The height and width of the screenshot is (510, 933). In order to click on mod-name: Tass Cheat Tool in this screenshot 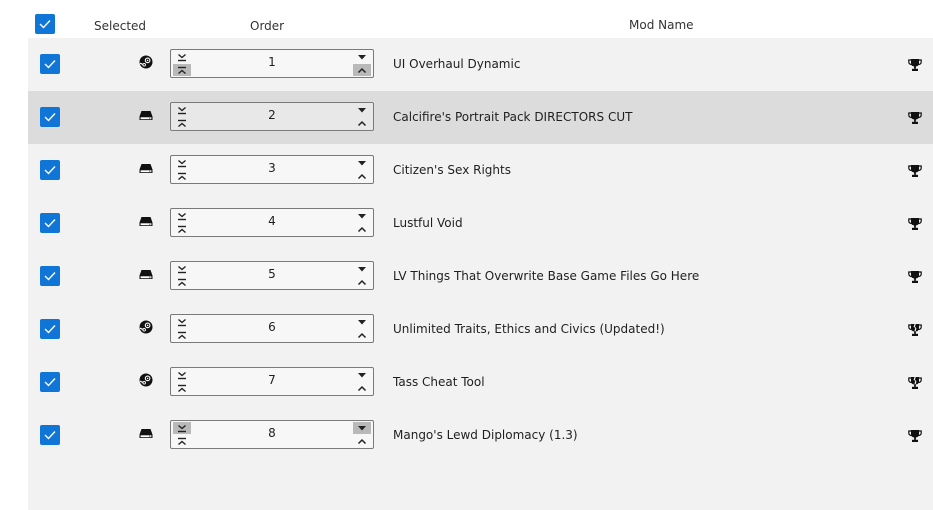, I will do `click(439, 382)`.